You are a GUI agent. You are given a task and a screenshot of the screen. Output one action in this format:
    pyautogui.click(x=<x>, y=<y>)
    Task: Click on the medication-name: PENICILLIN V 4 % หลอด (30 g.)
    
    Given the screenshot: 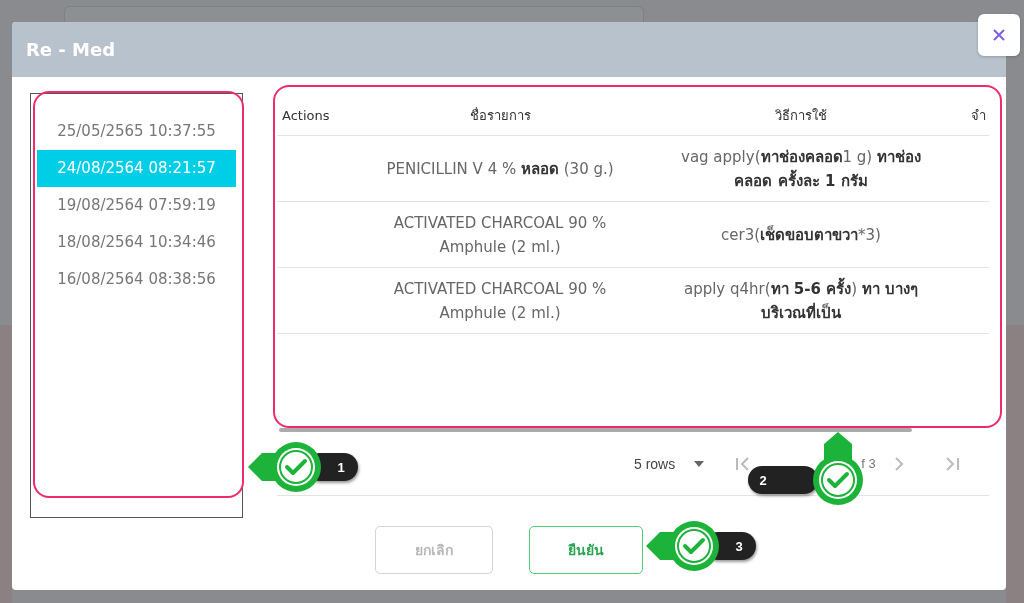 What is the action you would take?
    pyautogui.click(x=500, y=168)
    